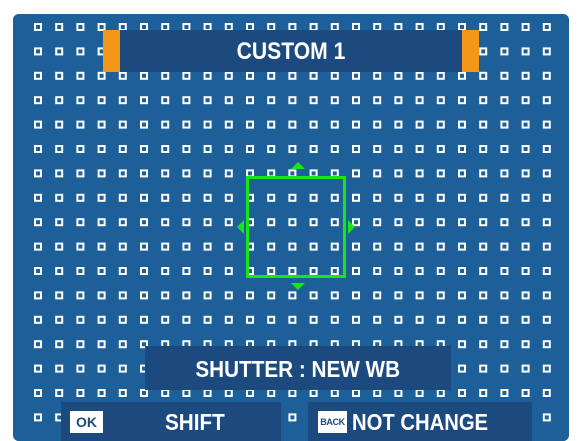 The width and height of the screenshot is (580, 441). What do you see at coordinates (298, 286) in the screenshot?
I see `shift-down-arrow-icon` at bounding box center [298, 286].